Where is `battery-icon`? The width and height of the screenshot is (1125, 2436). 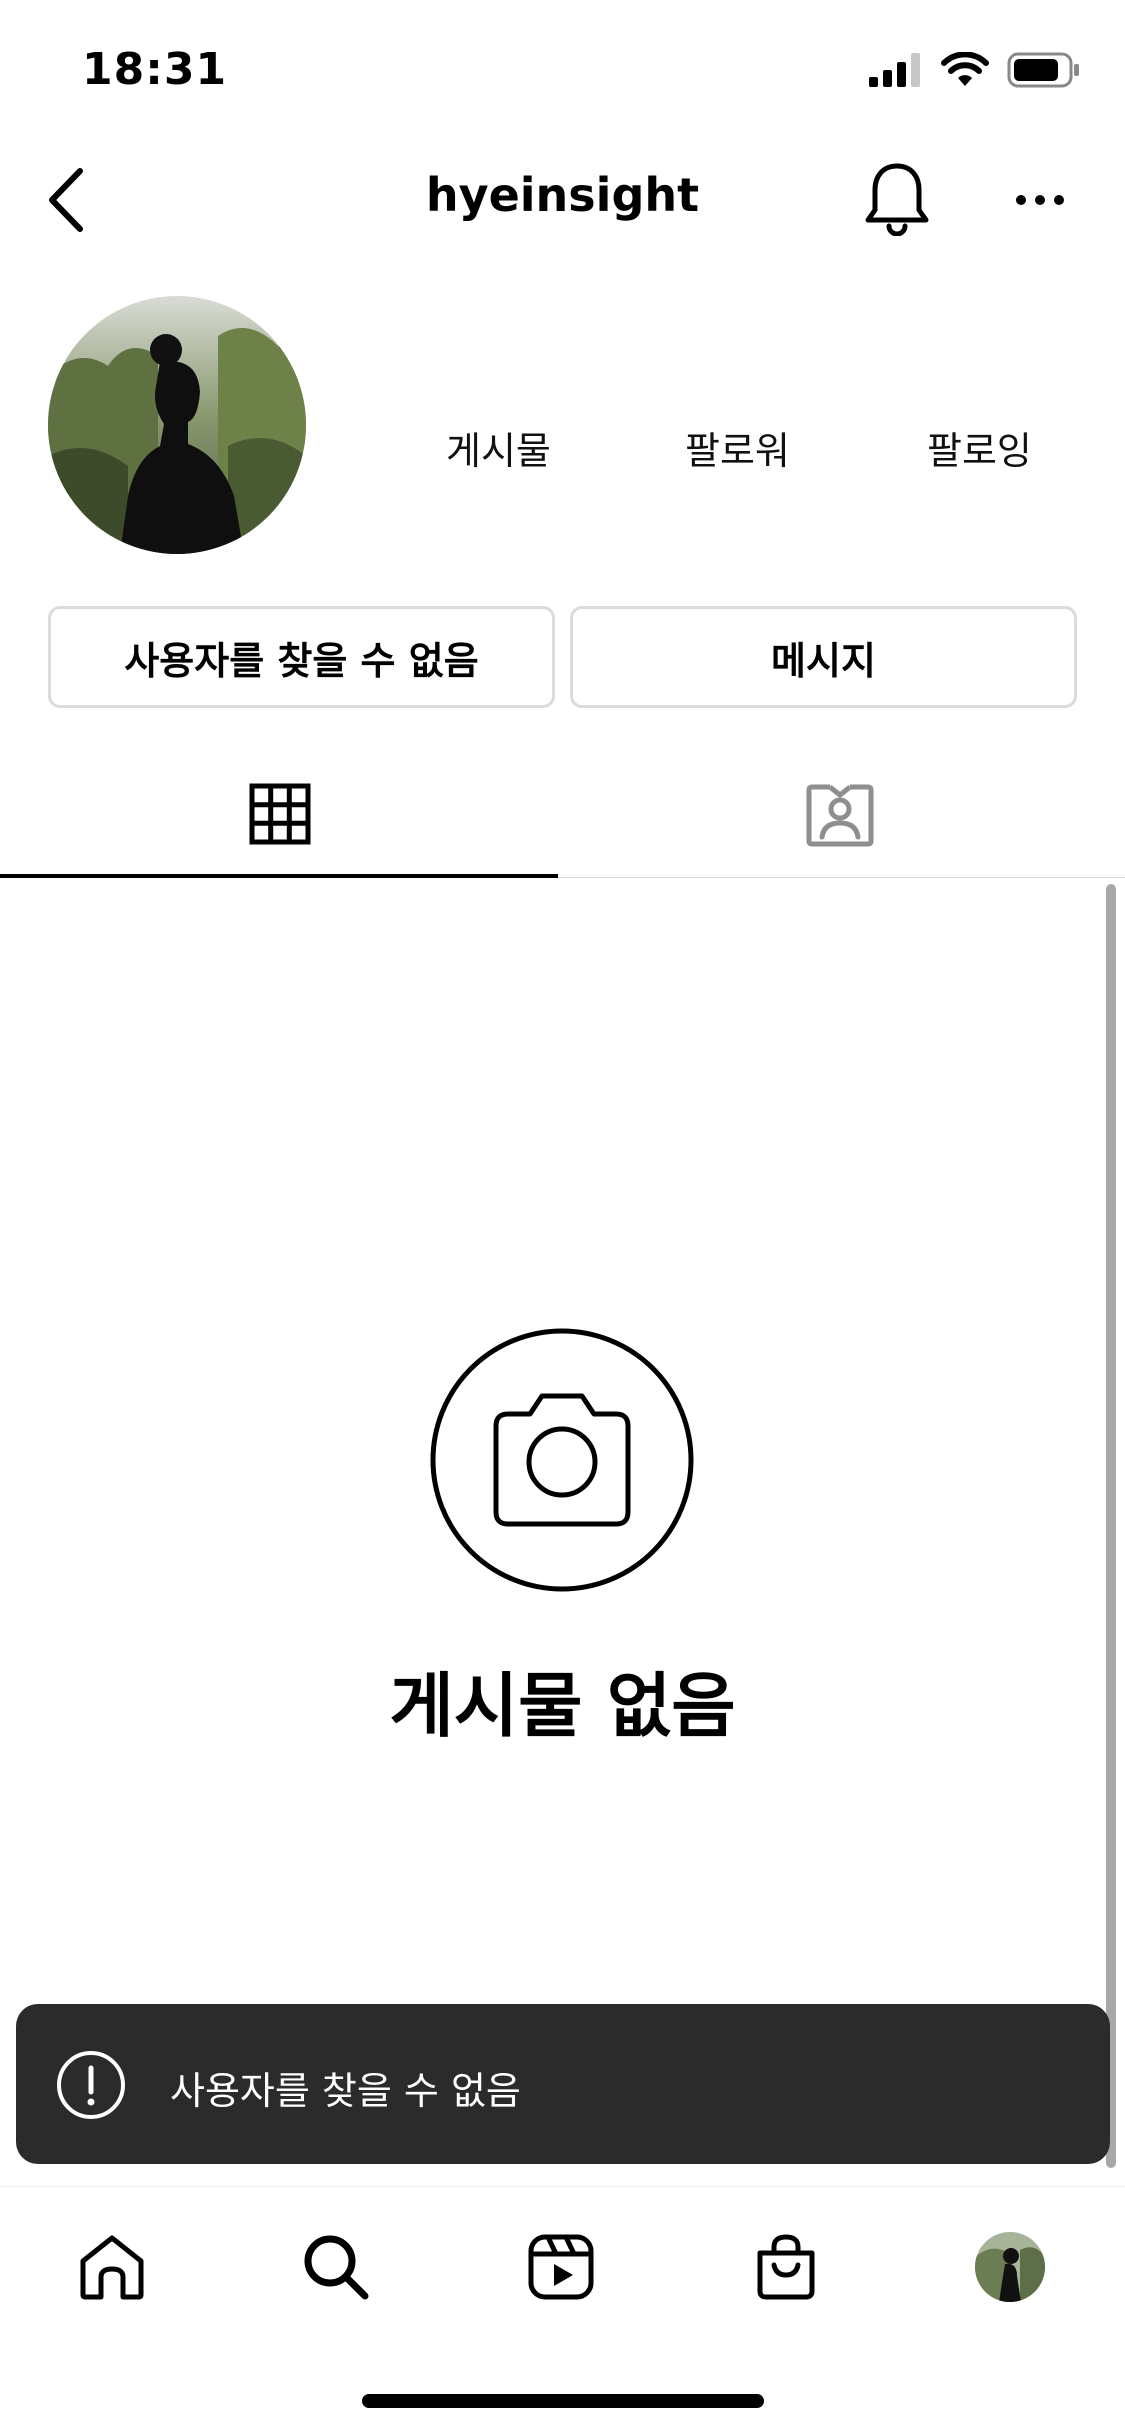
battery-icon is located at coordinates (1043, 70).